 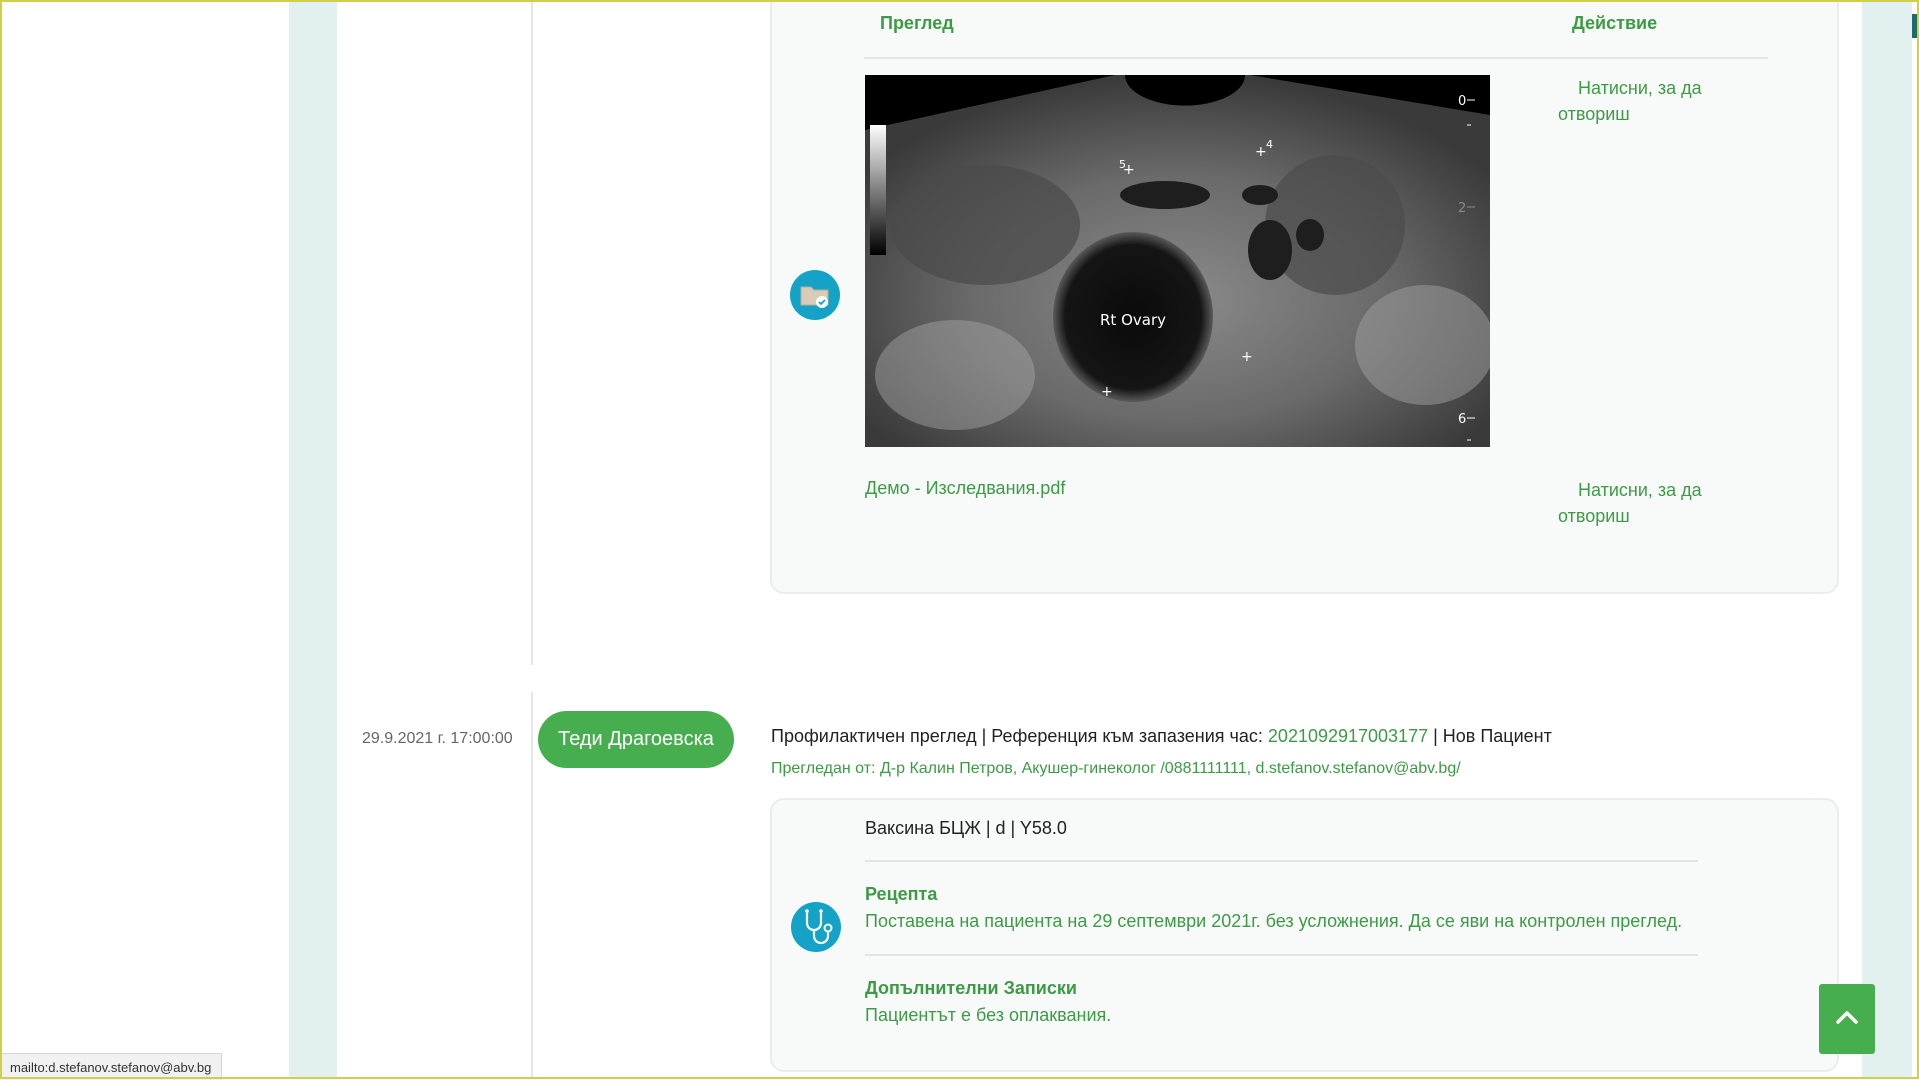 I want to click on ultrasound-image: Rt Ovary 5 + 4 + + + 0 2 6, so click(x=1177, y=261).